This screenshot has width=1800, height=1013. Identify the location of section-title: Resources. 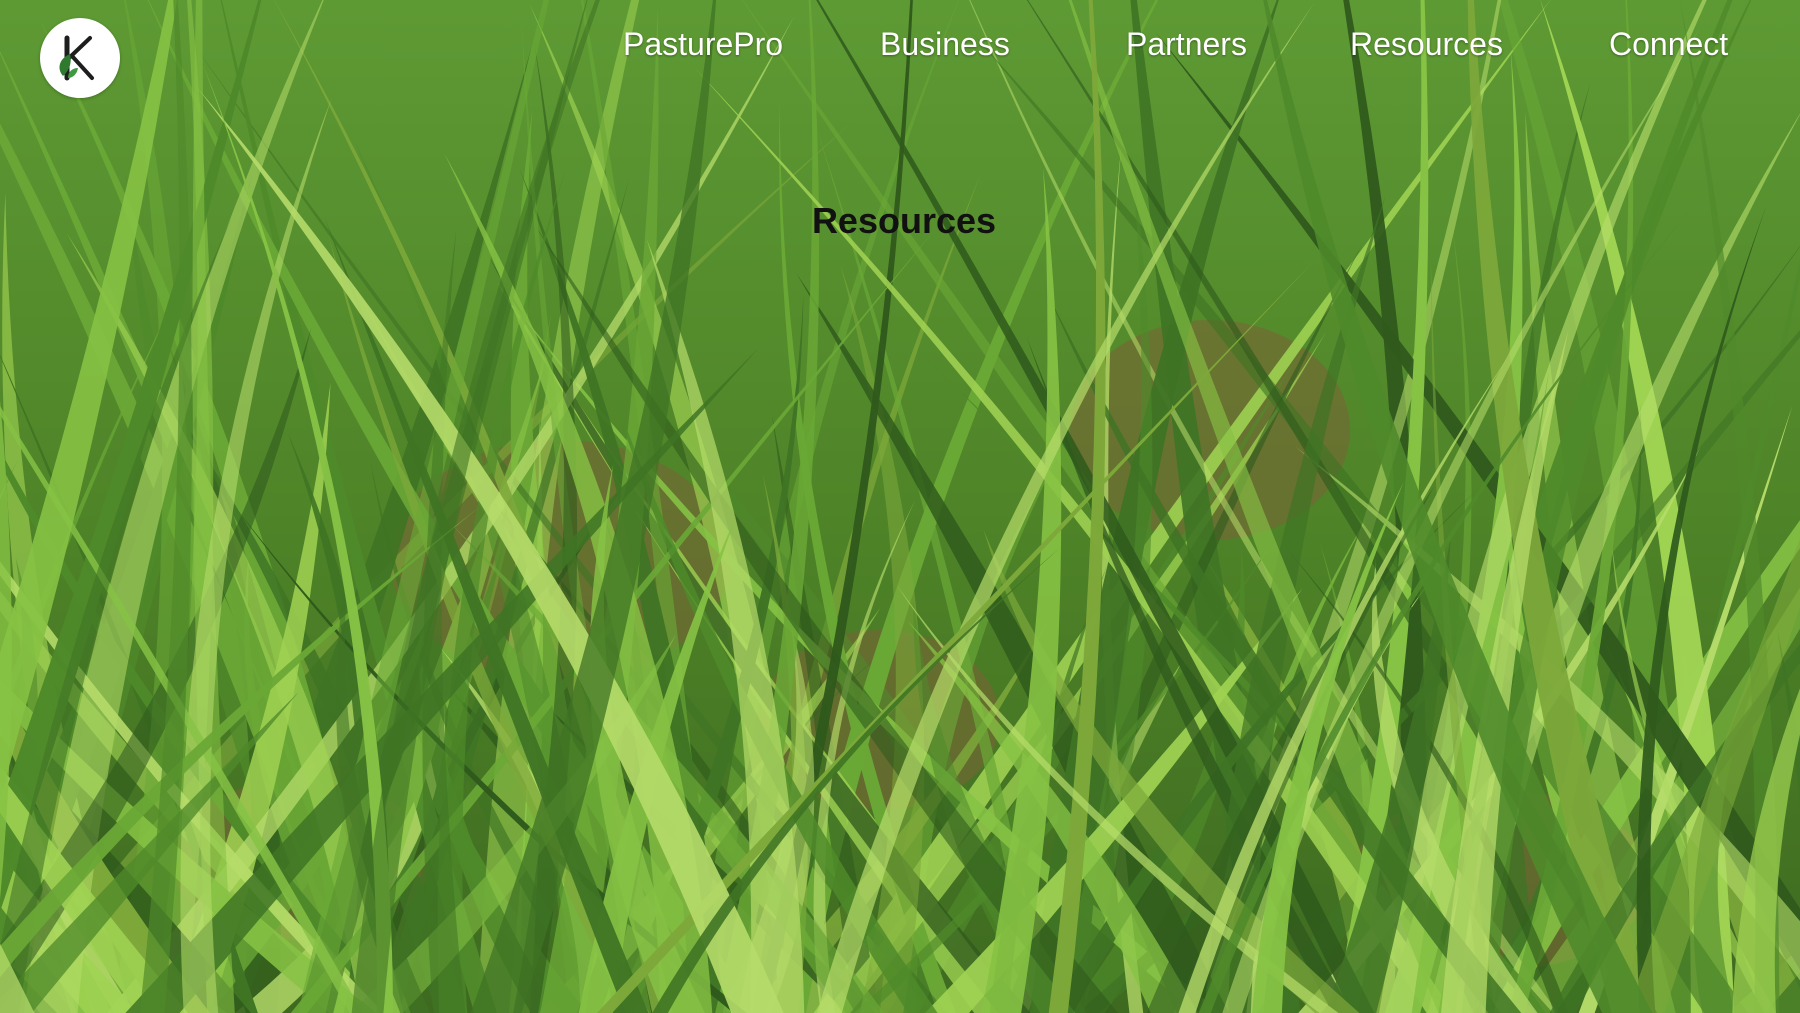
(904, 221).